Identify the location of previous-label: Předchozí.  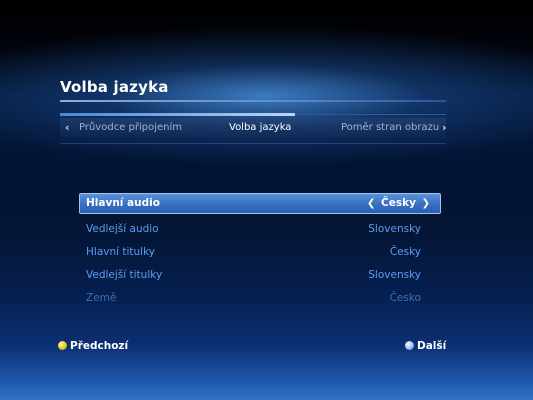
(99, 346).